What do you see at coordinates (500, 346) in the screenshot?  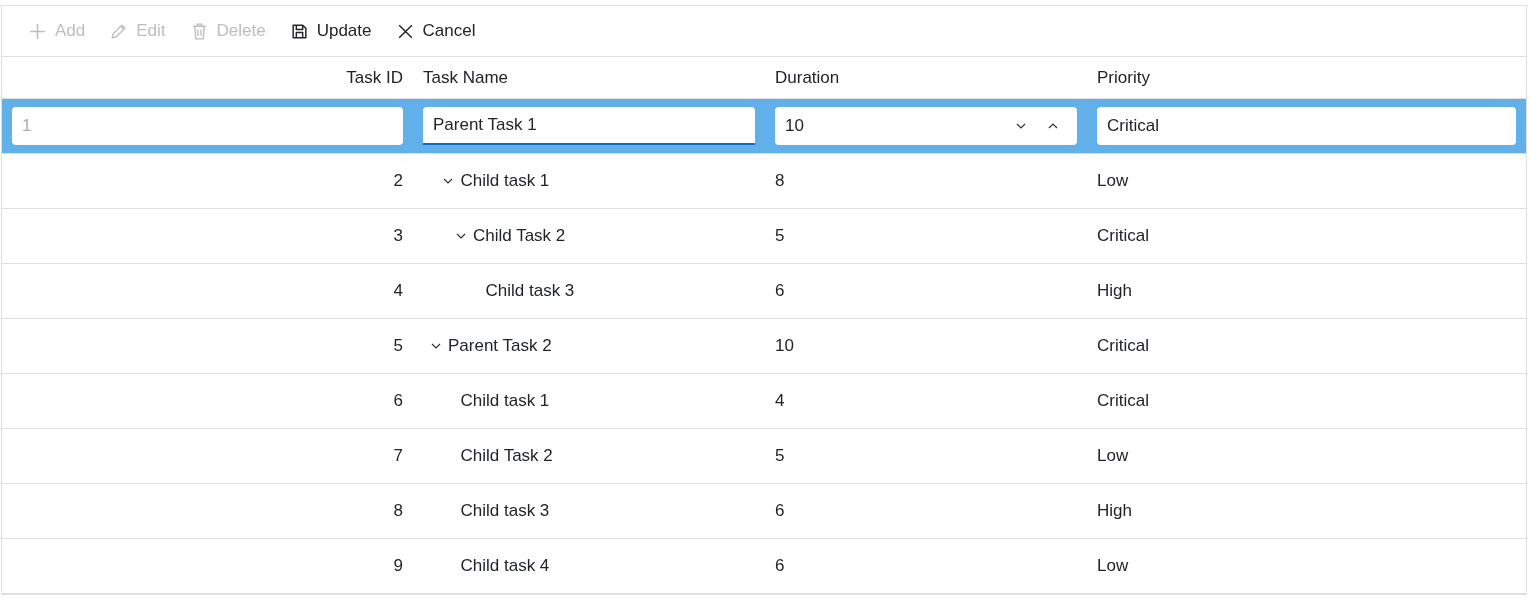 I see `task-name: Parent Task 2` at bounding box center [500, 346].